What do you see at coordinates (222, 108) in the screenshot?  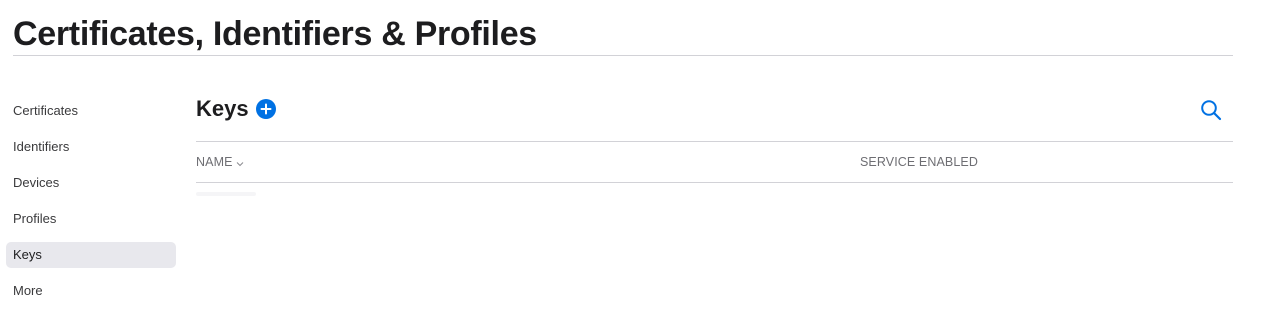 I see `section-title: Keys` at bounding box center [222, 108].